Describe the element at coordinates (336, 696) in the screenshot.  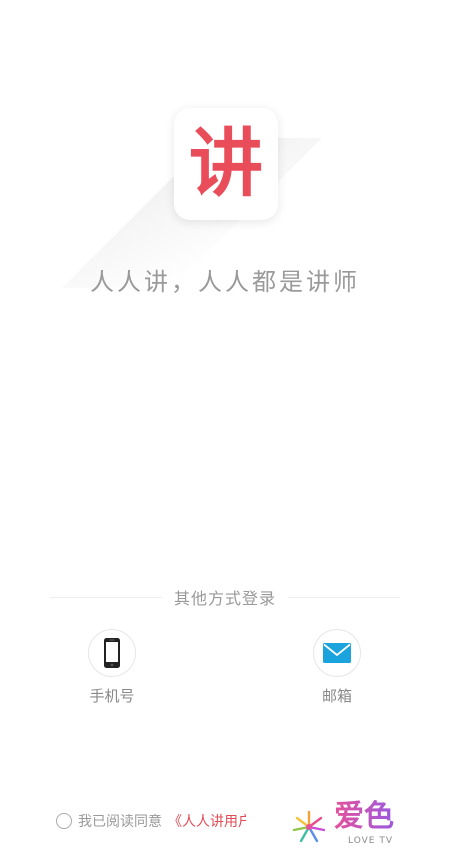
I see `email-login-label: 邮箱` at that location.